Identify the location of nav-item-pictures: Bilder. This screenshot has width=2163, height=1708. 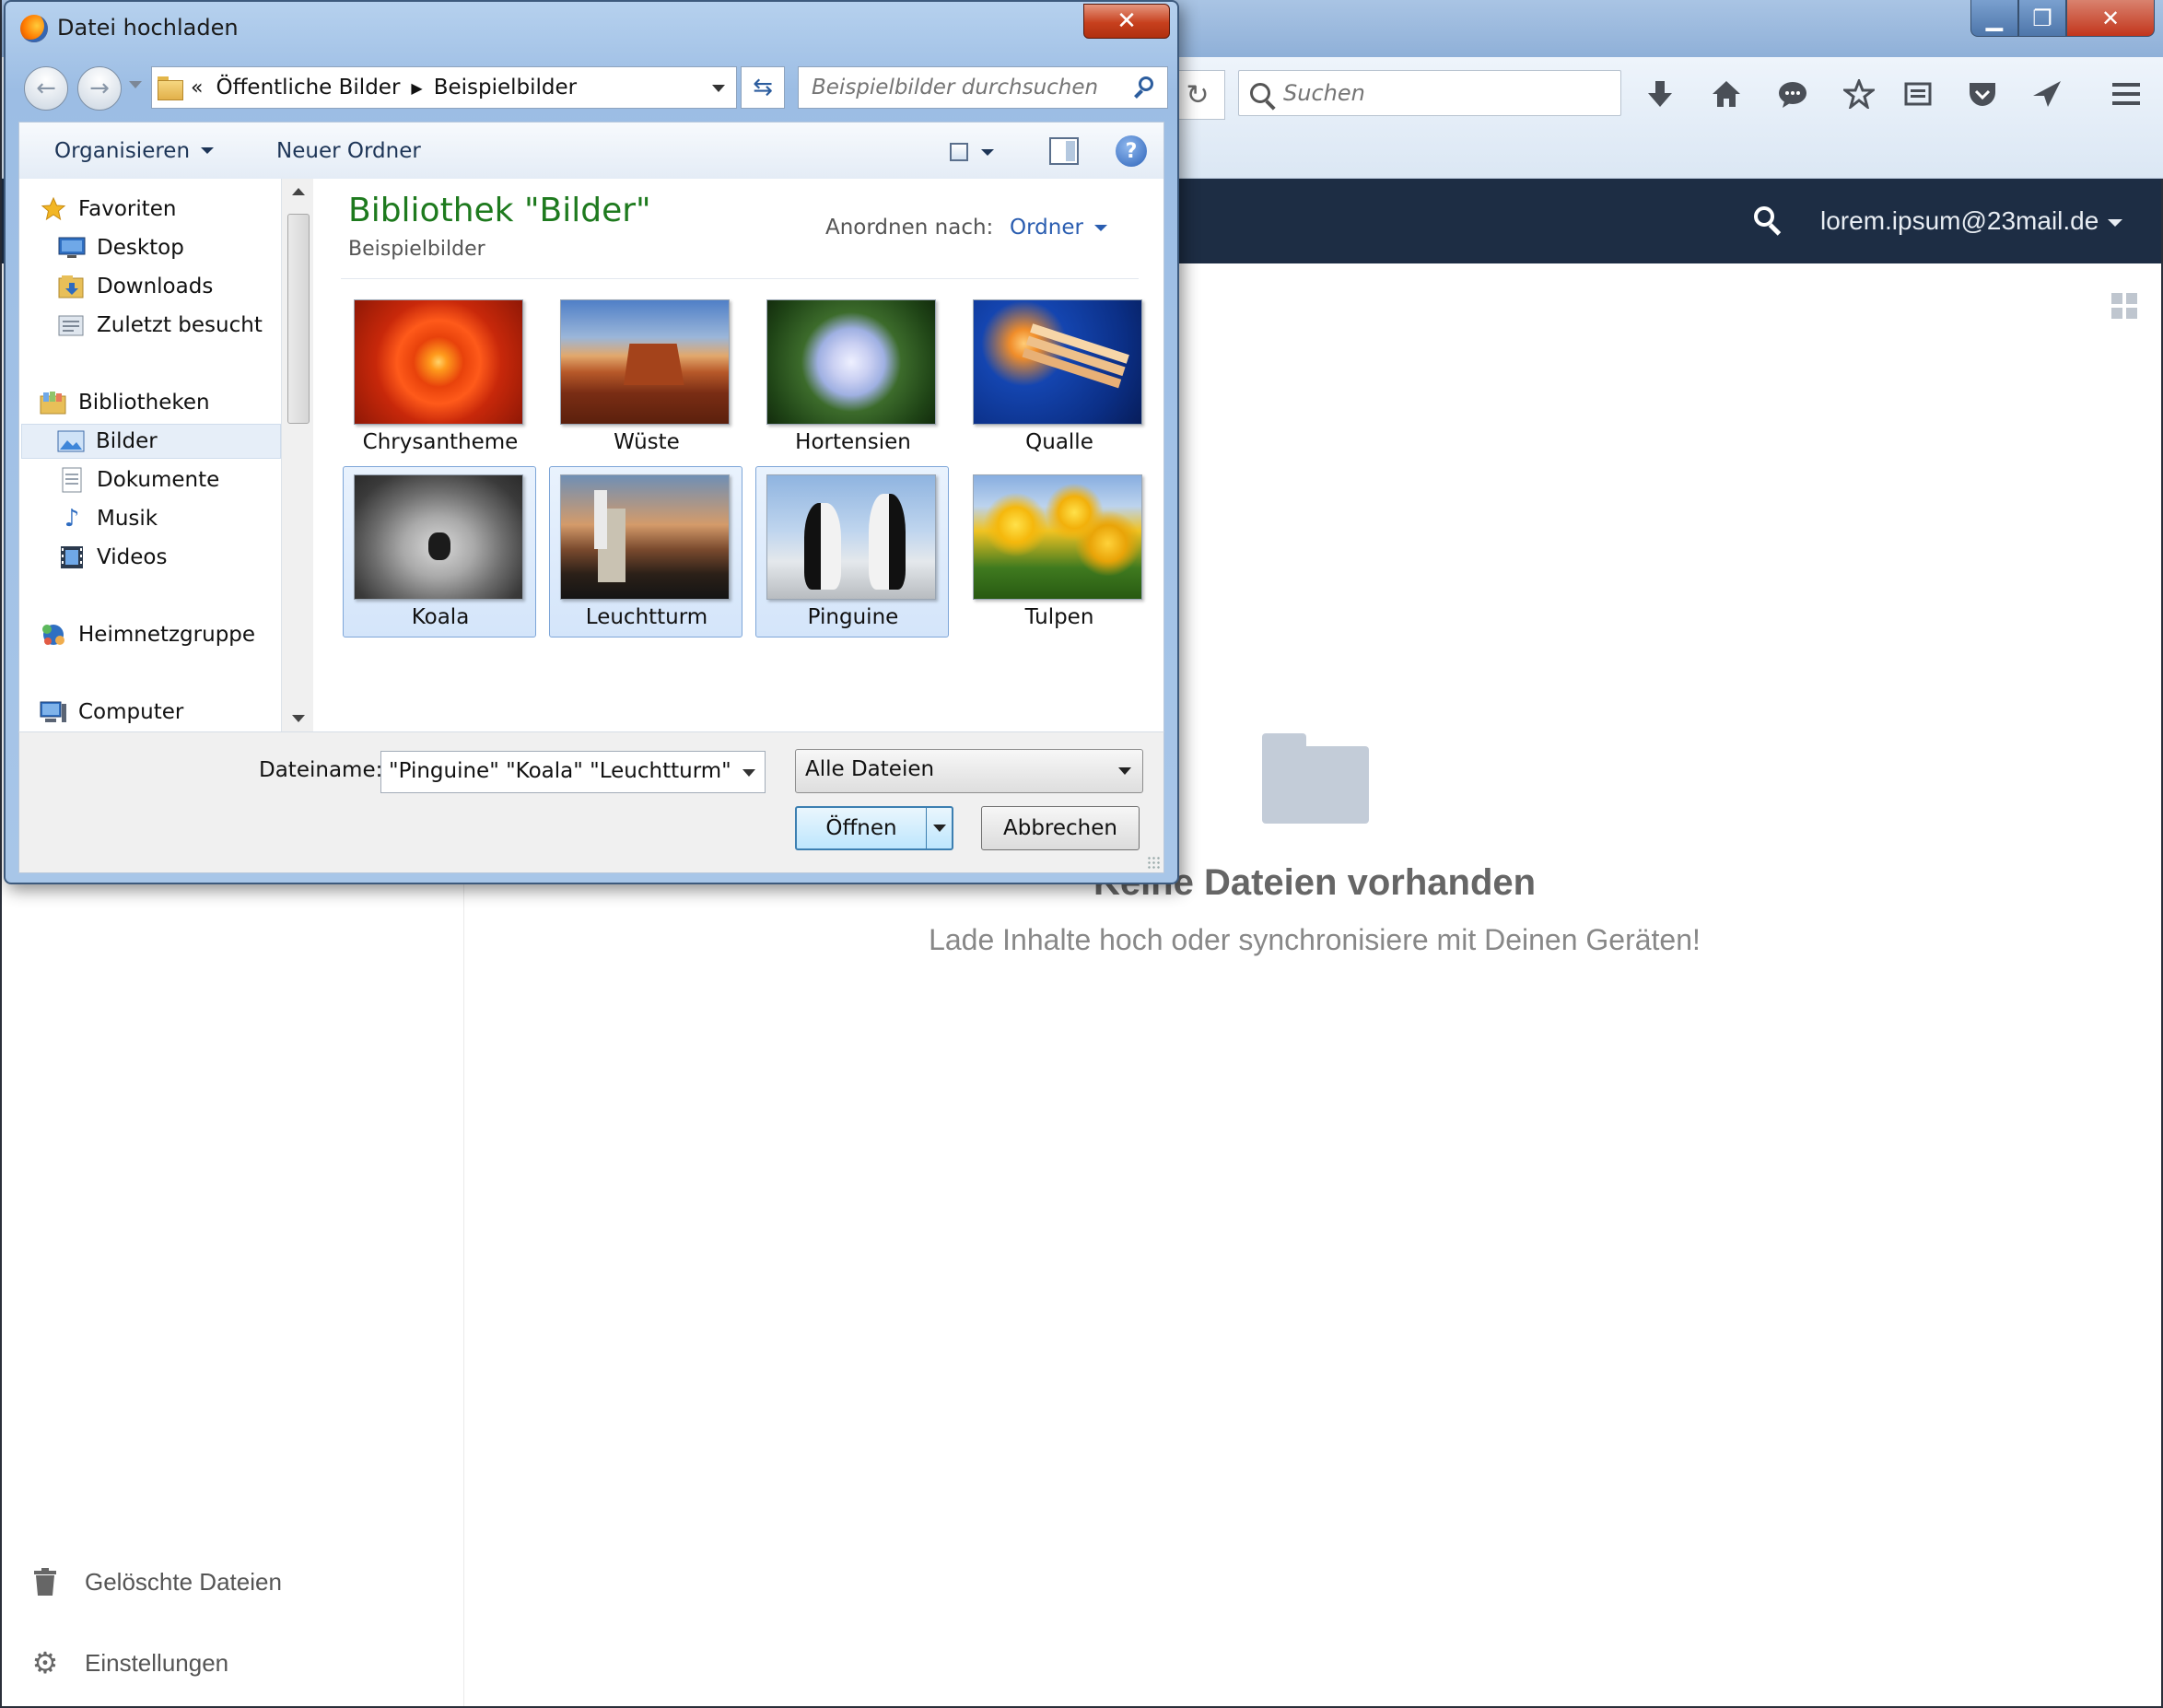
(151, 441).